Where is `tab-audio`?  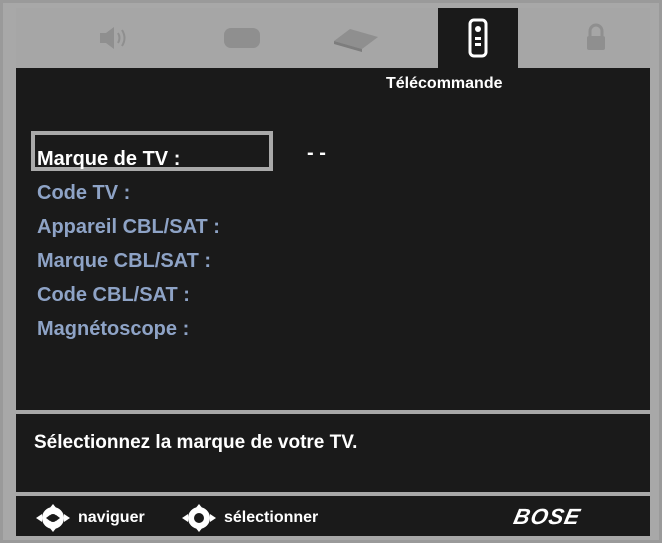
tab-audio is located at coordinates (114, 38).